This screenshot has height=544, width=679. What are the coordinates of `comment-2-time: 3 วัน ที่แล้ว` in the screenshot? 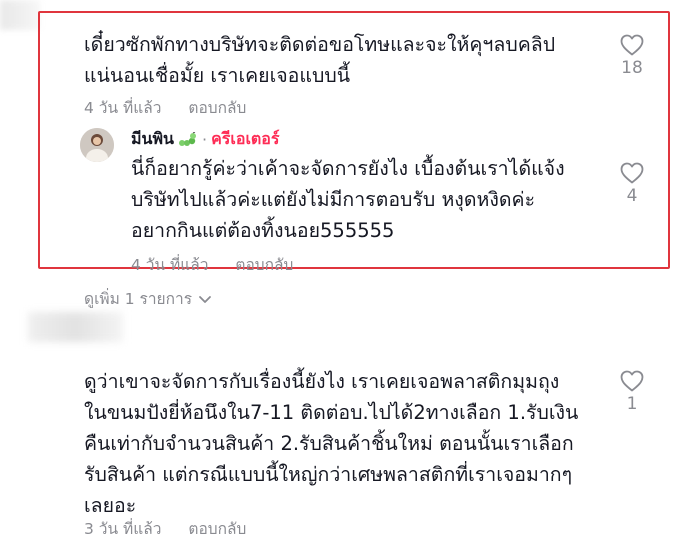 It's located at (123, 529).